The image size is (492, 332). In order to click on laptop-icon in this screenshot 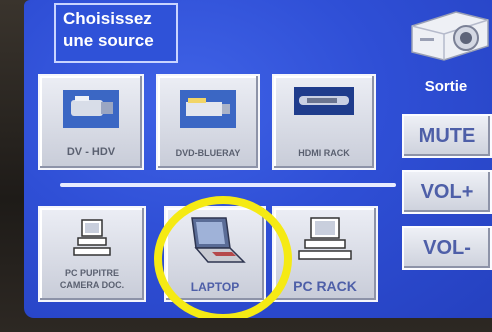, I will do `click(218, 240)`.